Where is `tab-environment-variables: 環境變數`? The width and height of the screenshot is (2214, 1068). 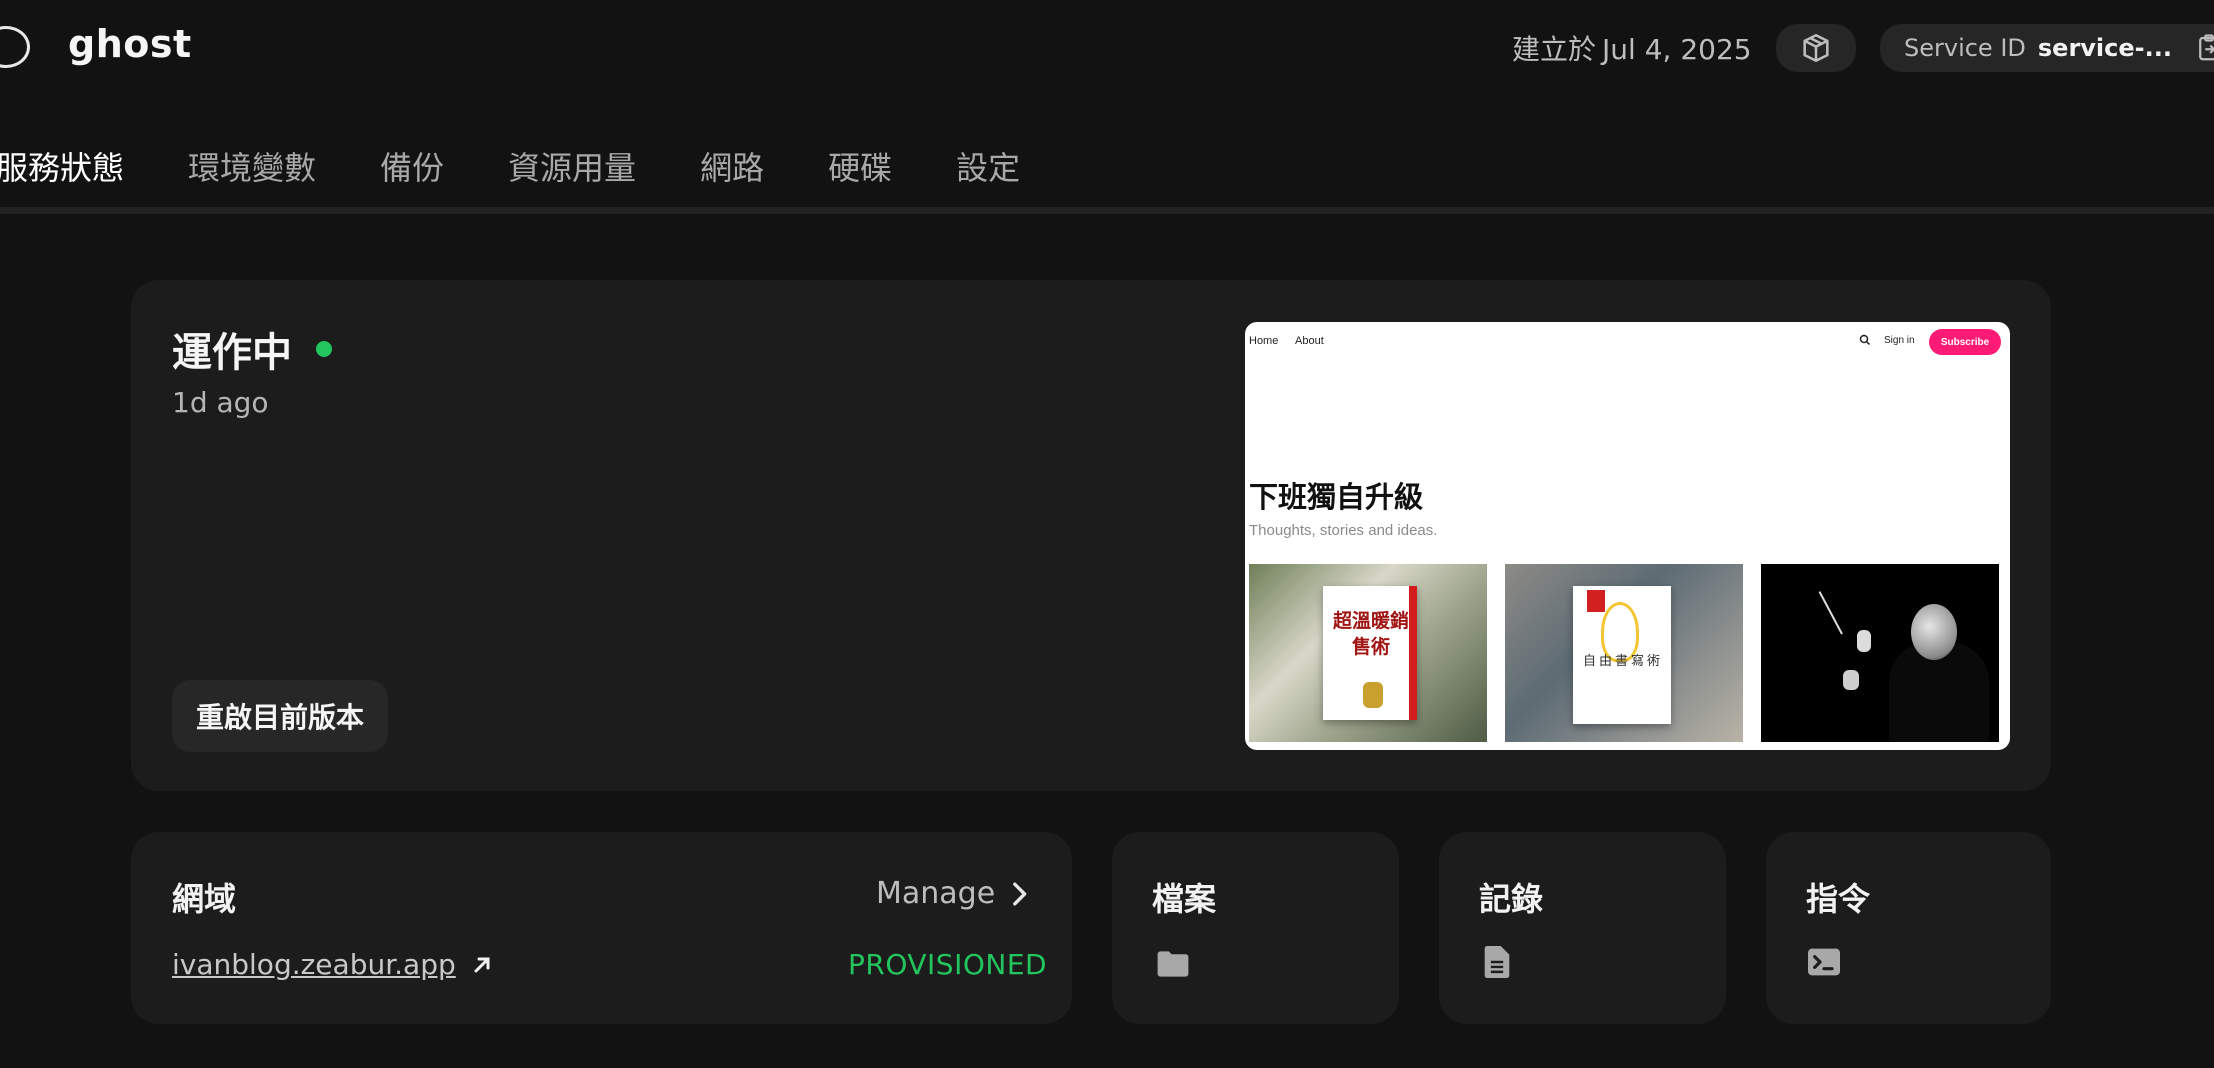 tab-environment-variables: 環境變數 is located at coordinates (252, 168).